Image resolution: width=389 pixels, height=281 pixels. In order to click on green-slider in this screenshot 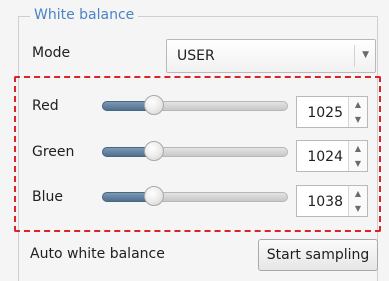, I will do `click(195, 151)`.